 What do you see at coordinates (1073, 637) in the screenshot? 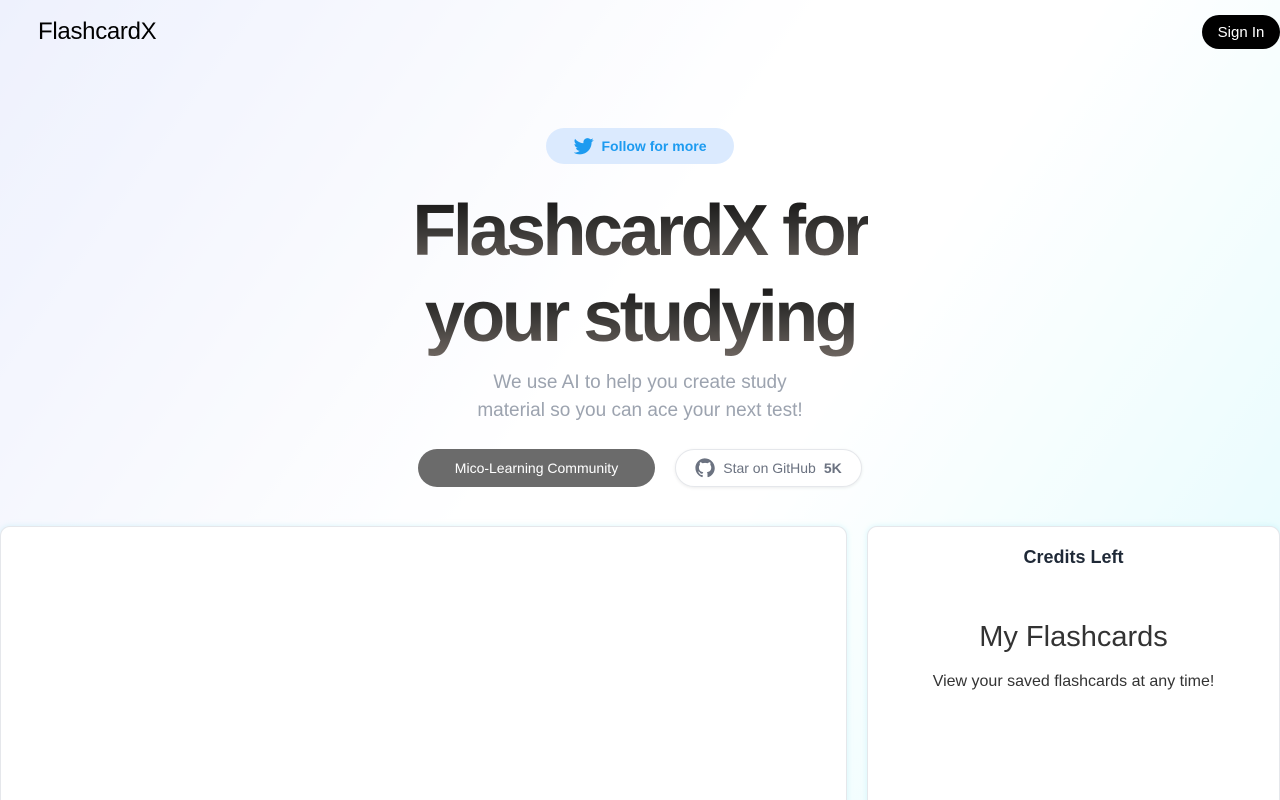
I see `my-flashcards-title: My Flashcards` at bounding box center [1073, 637].